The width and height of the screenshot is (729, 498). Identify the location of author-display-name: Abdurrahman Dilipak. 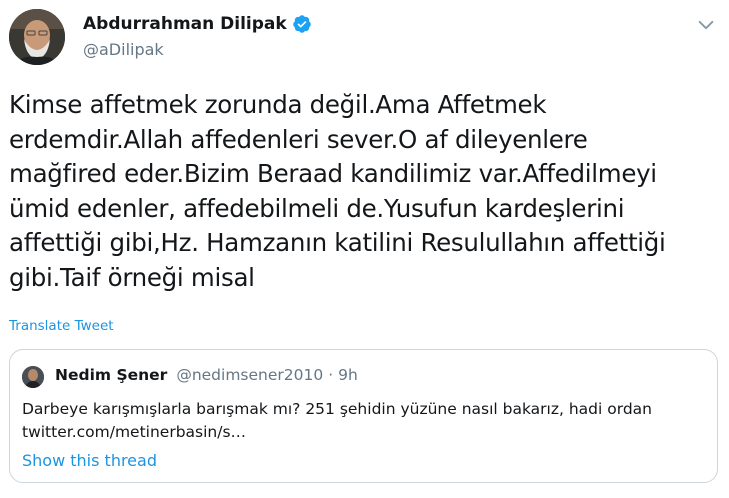
(185, 24).